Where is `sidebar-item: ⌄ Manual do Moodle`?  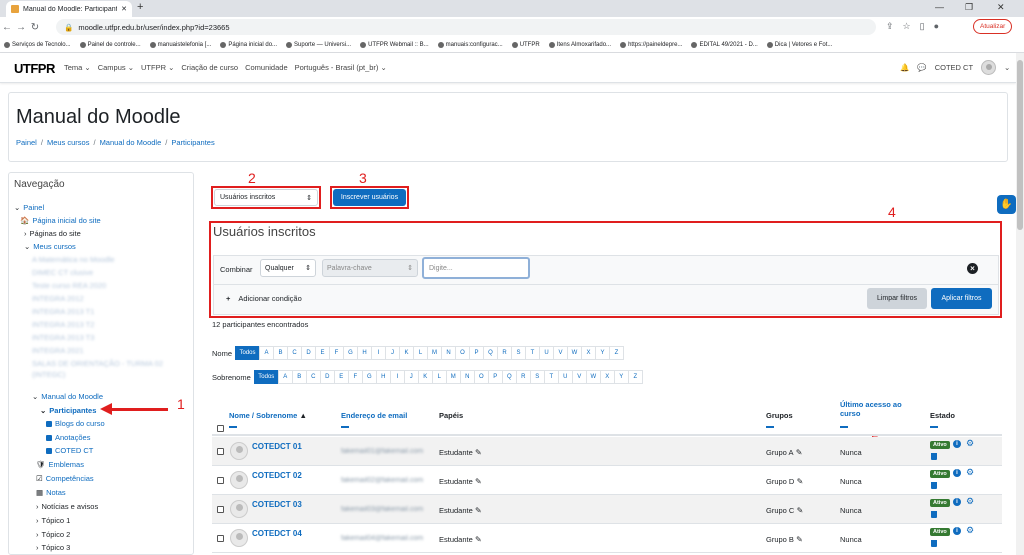
sidebar-item: ⌄ Manual do Moodle is located at coordinates (67, 396).